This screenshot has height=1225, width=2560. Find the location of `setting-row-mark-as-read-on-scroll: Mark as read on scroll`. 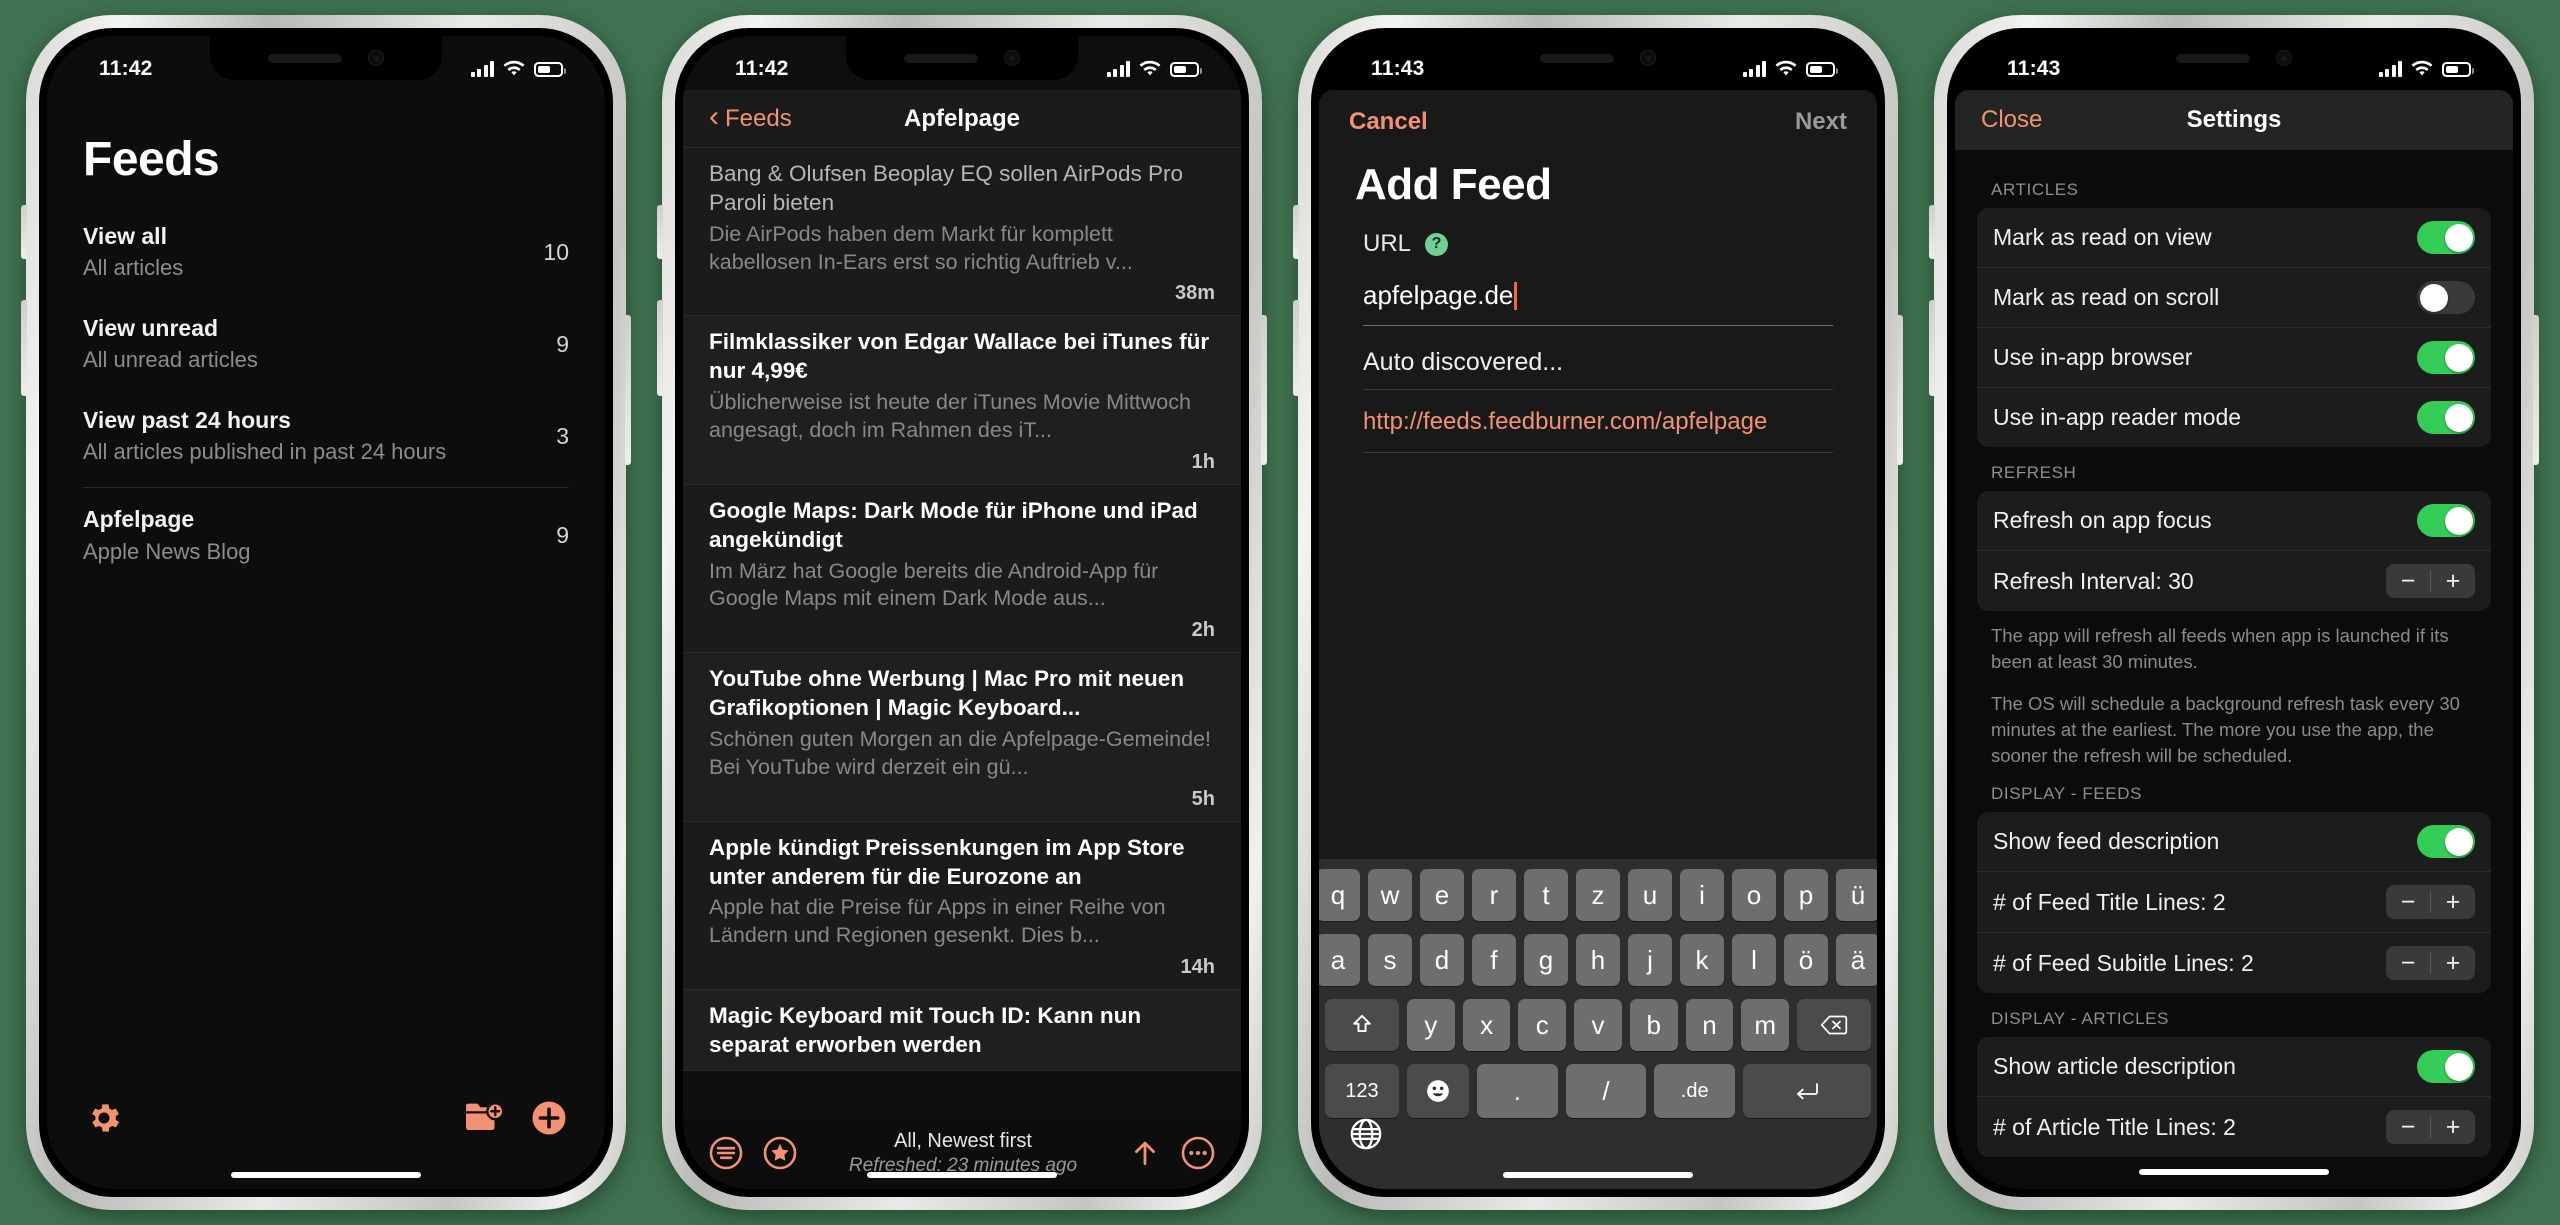

setting-row-mark-as-read-on-scroll: Mark as read on scroll is located at coordinates (2234, 298).